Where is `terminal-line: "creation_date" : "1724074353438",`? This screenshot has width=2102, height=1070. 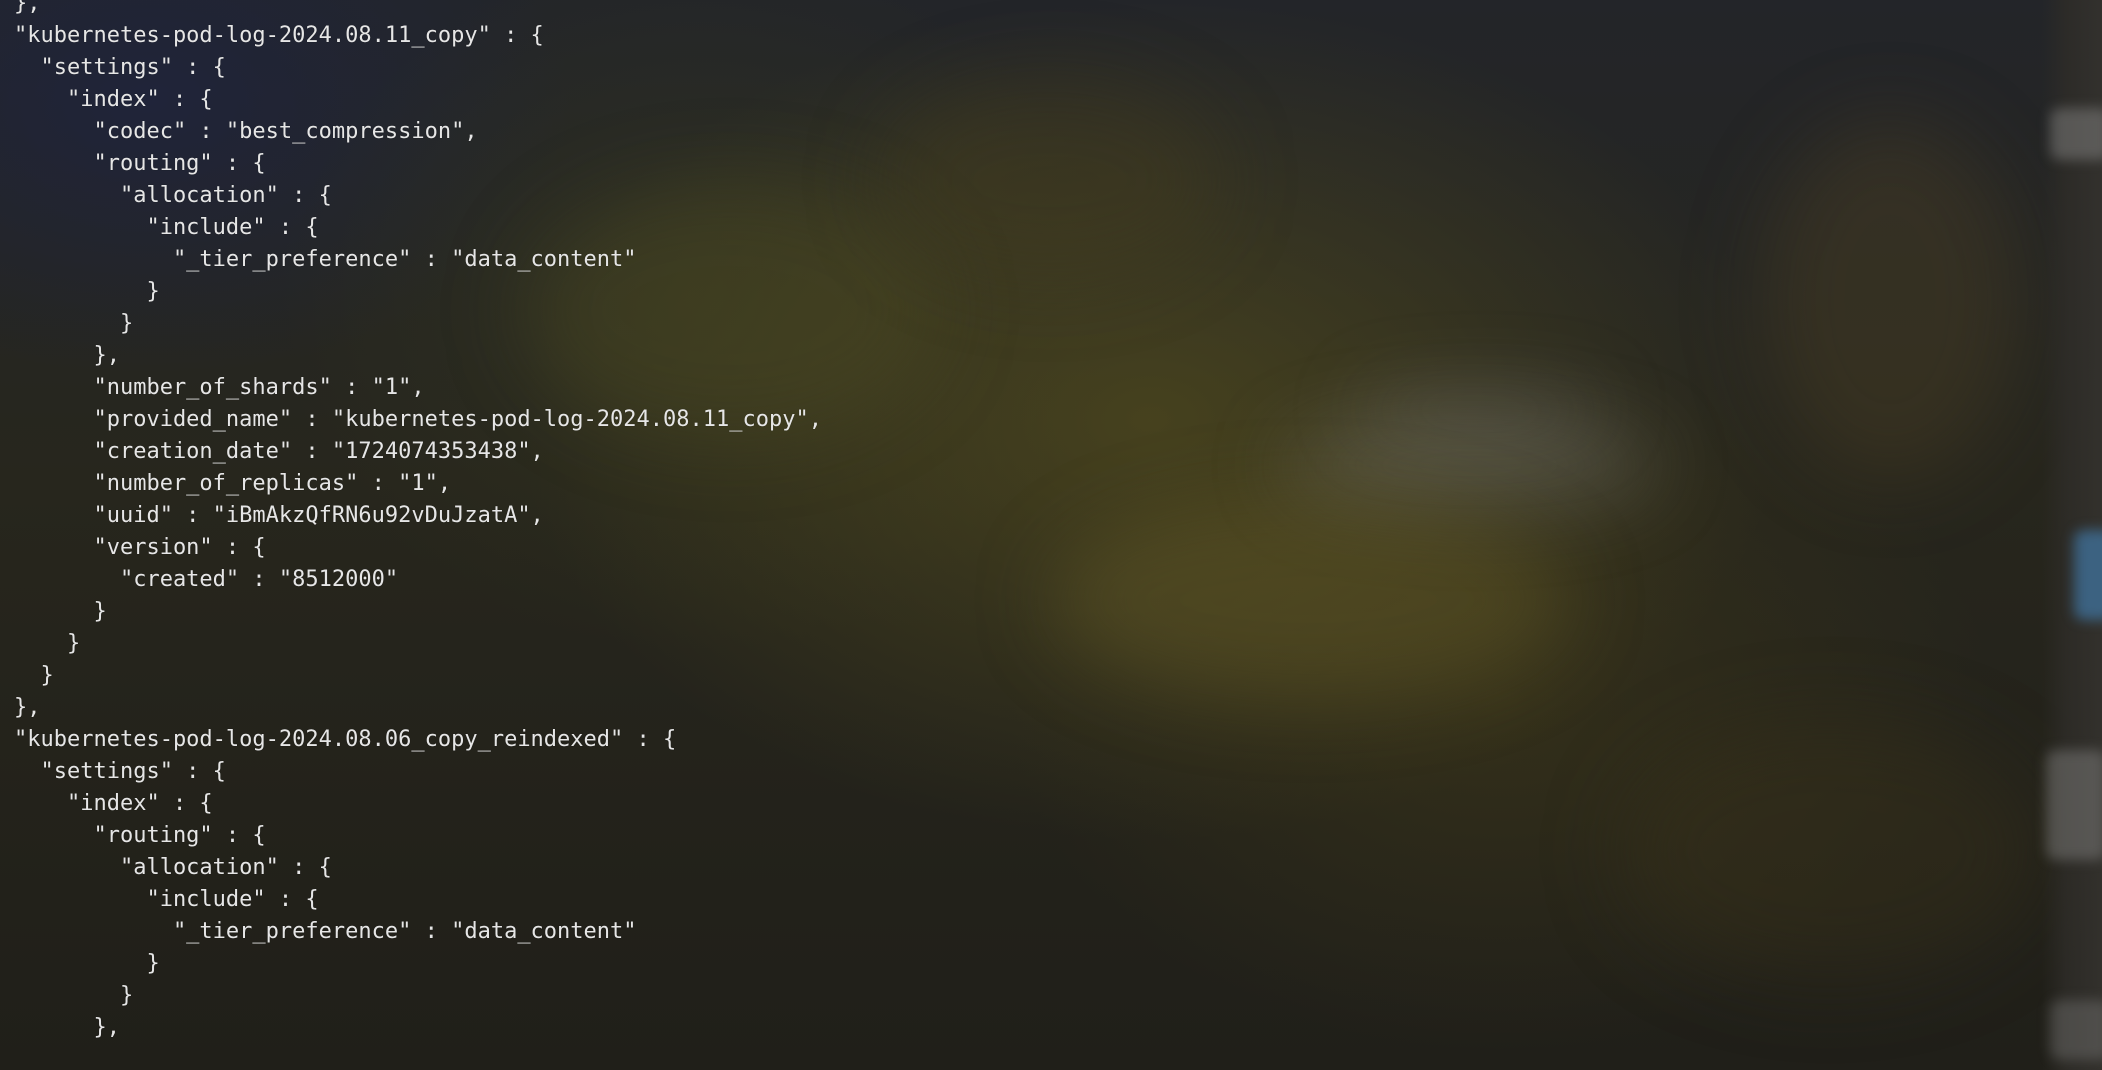 terminal-line: "creation_date" : "1724074353438", is located at coordinates (279, 451).